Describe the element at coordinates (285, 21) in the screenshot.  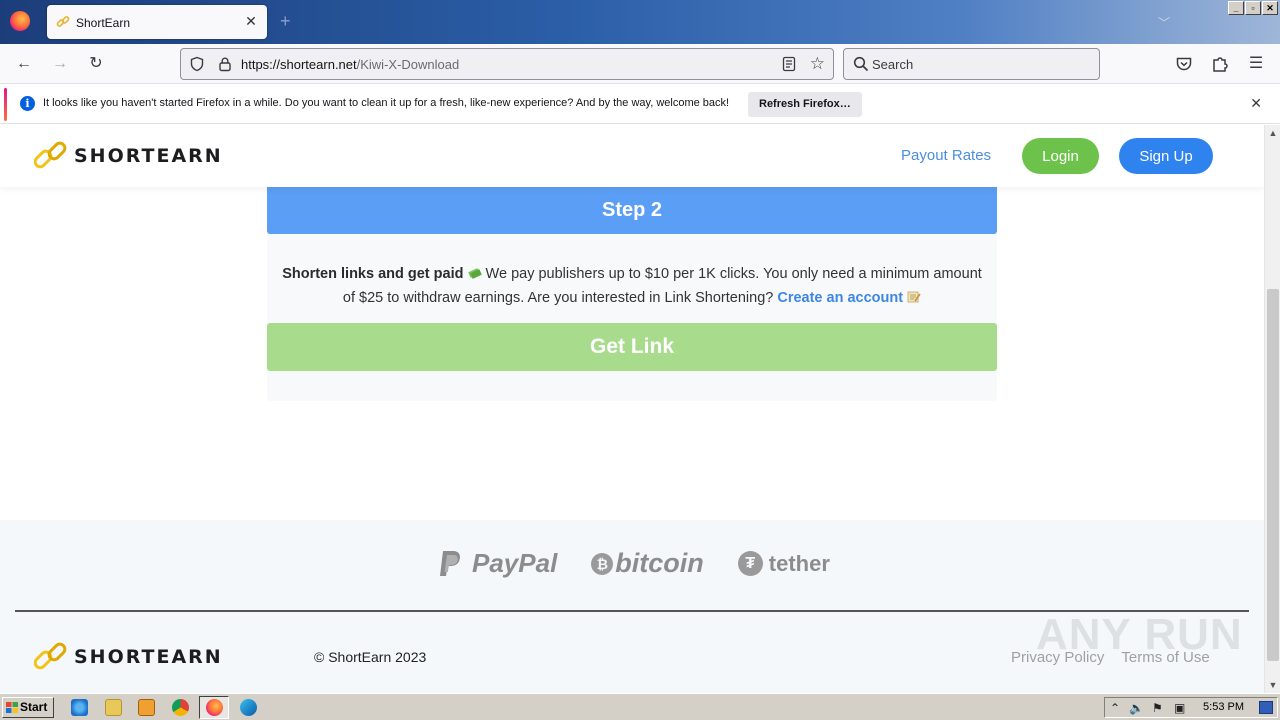
I see `new-tab-icon: +` at that location.